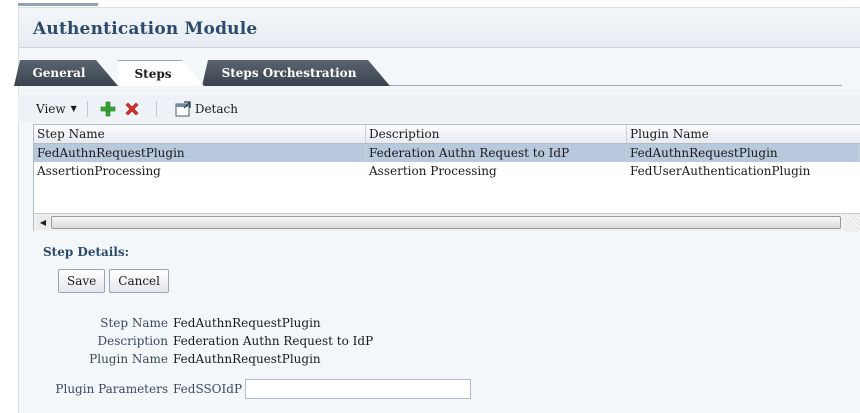 This screenshot has height=413, width=860. I want to click on step-name-label: Step Name, so click(134, 323).